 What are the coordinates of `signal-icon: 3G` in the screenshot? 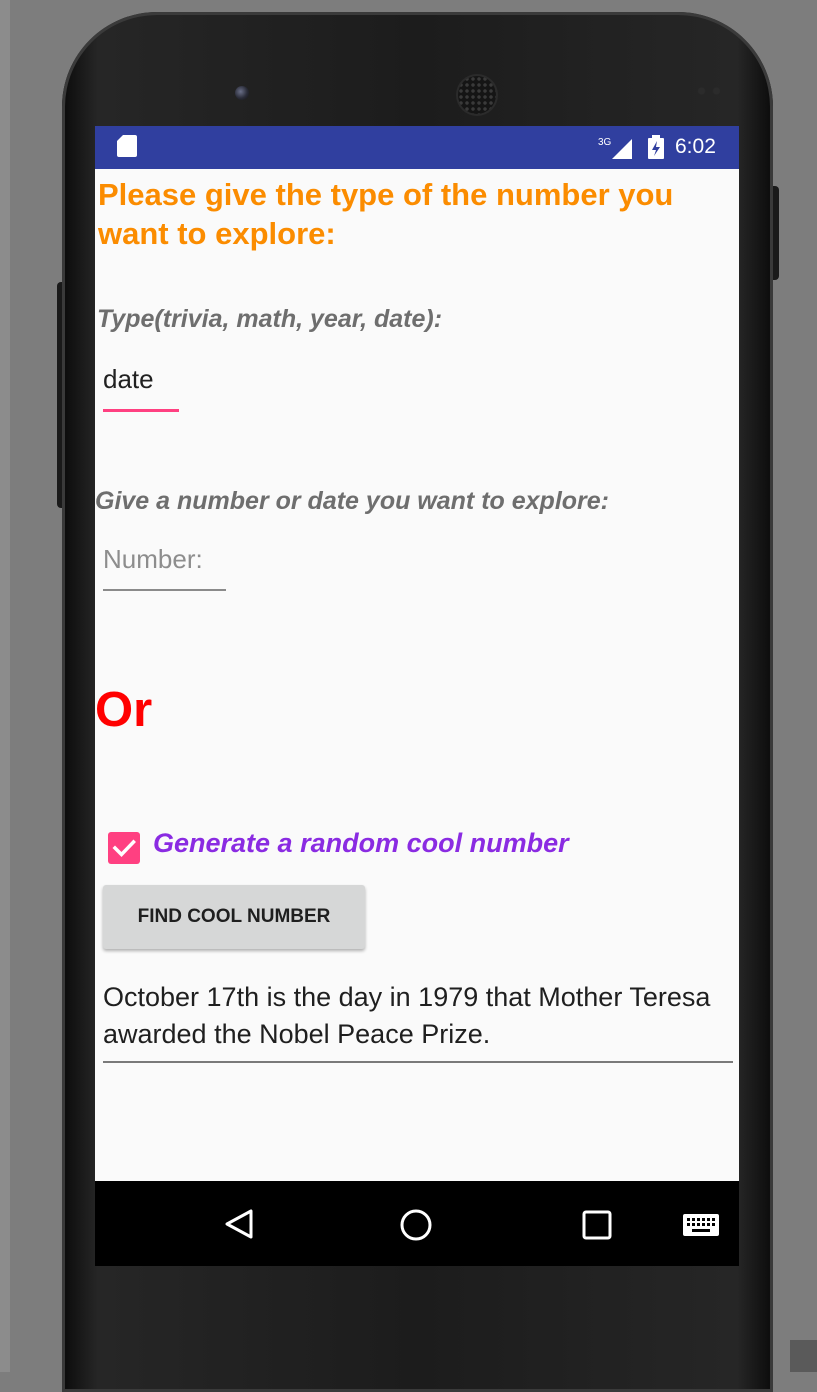 It's located at (615, 148).